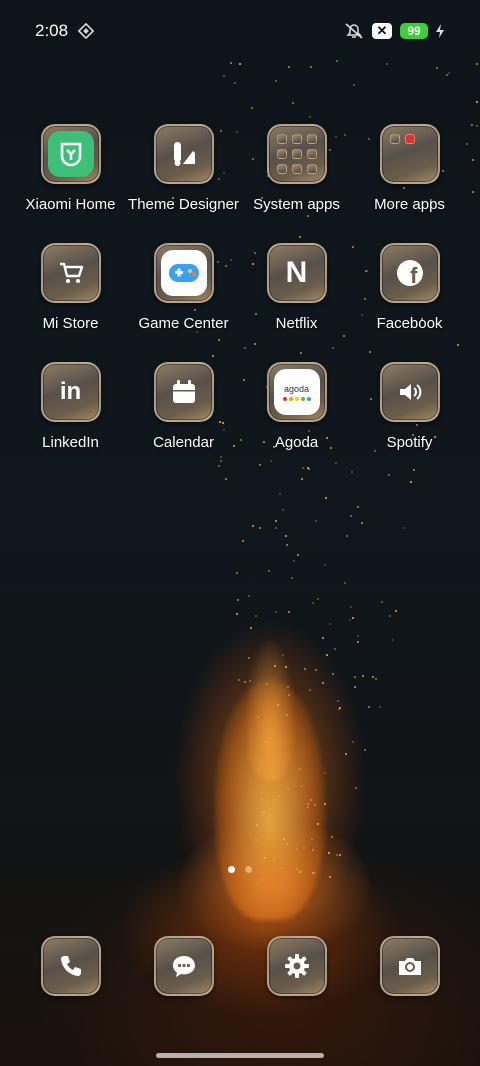 This screenshot has height=1066, width=480. I want to click on dock, so click(240, 966).